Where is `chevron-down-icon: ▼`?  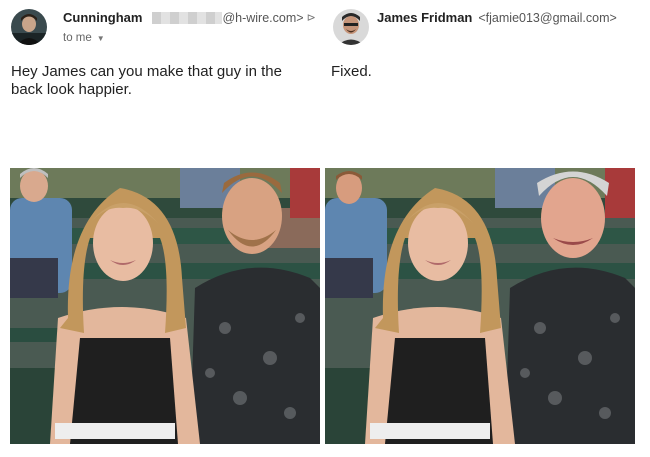
chevron-down-icon: ▼ is located at coordinates (100, 38).